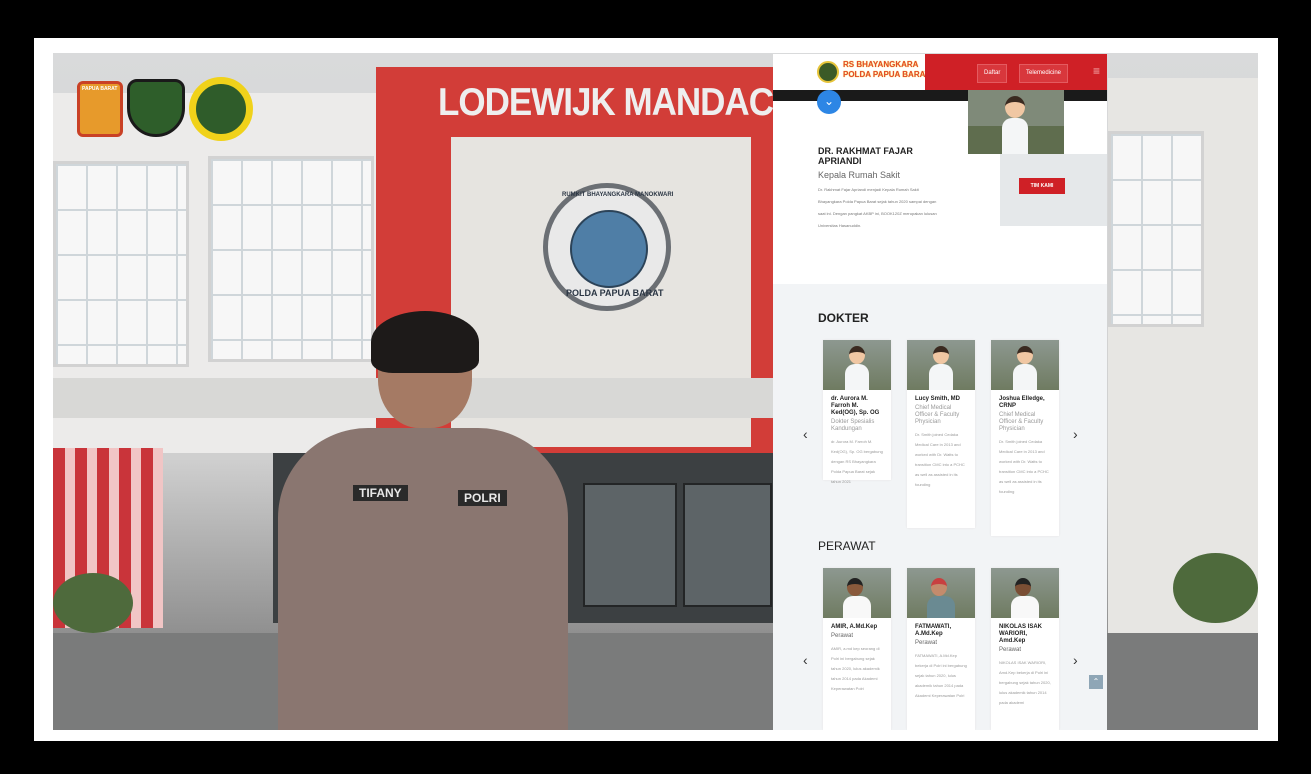 The height and width of the screenshot is (774, 1311). I want to click on person-hair, so click(425, 342).